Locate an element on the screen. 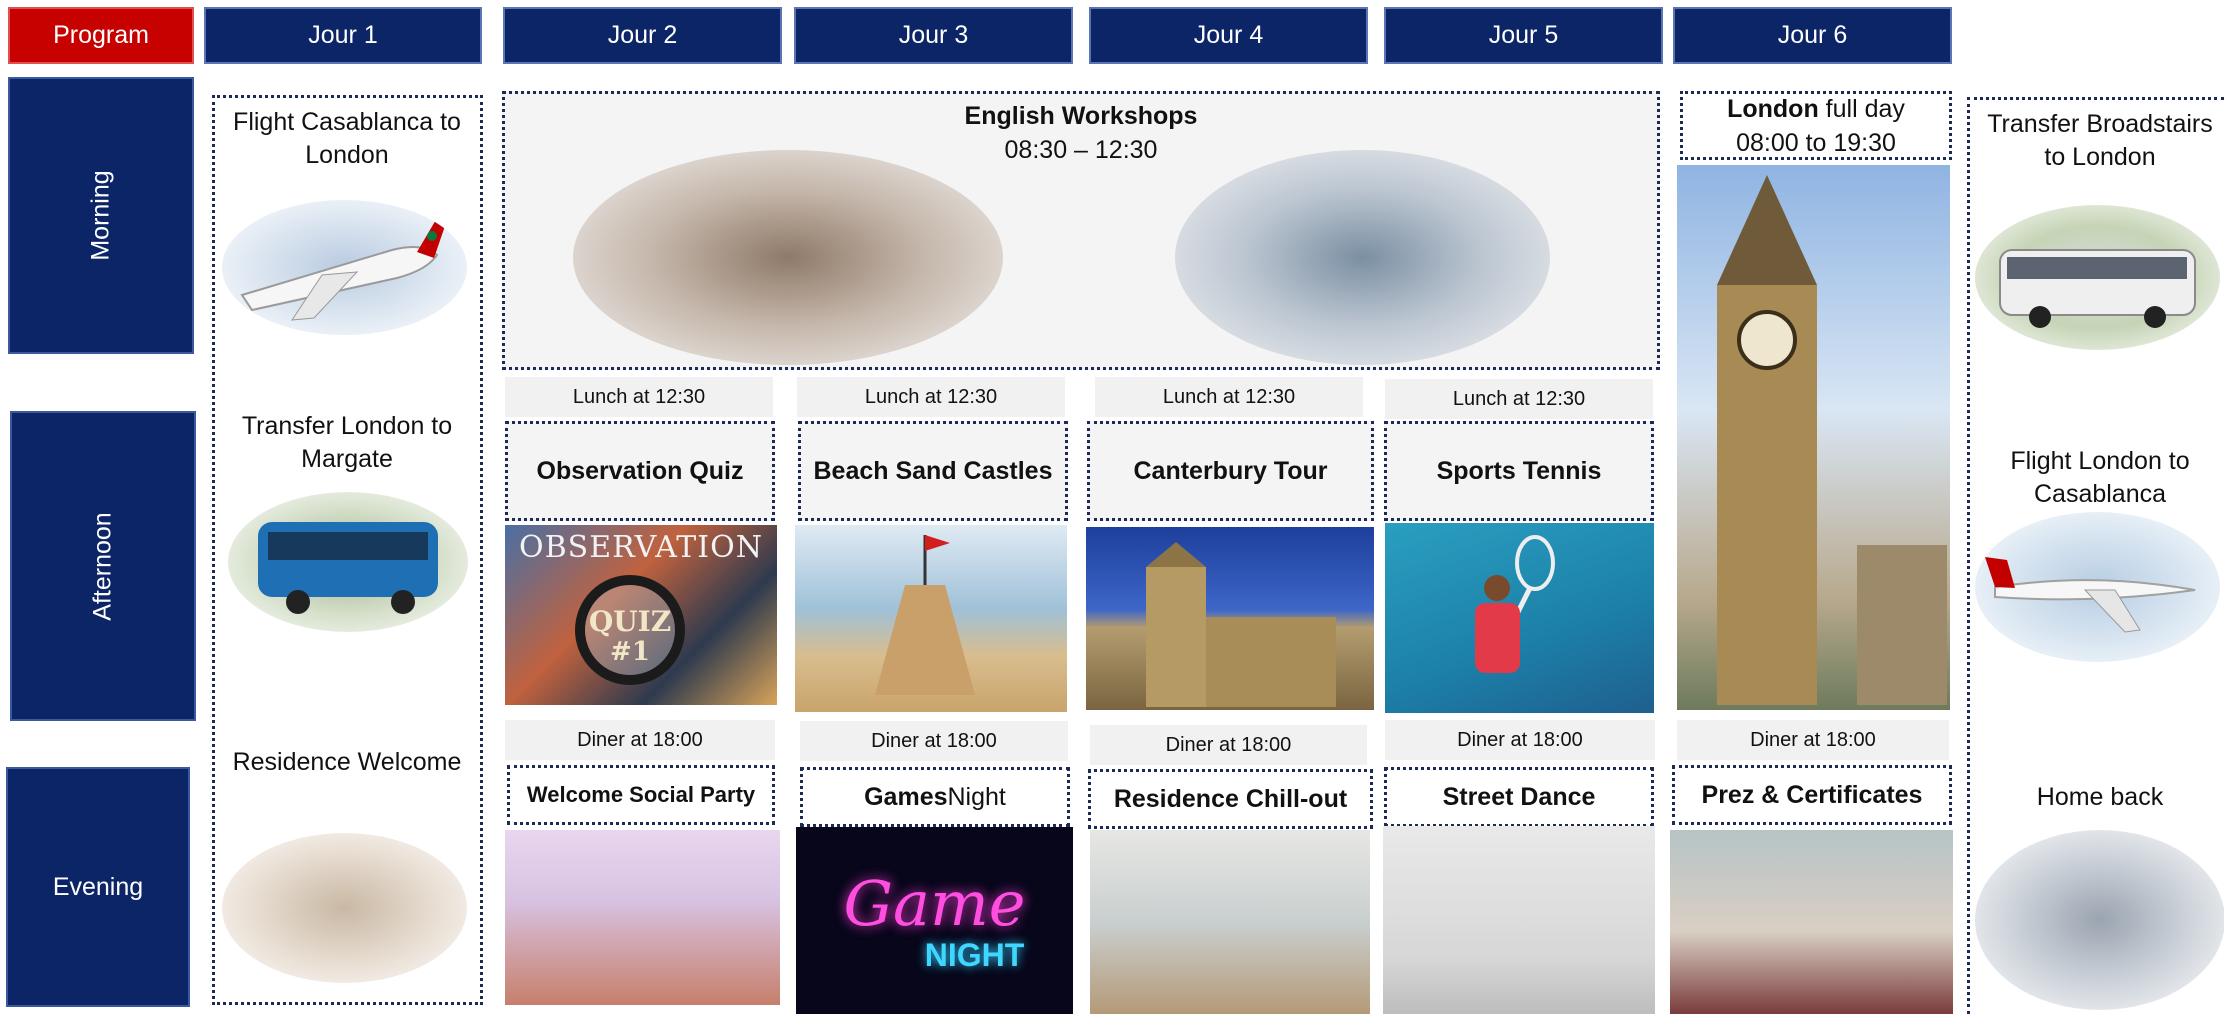  certificates-image is located at coordinates (1811, 922).